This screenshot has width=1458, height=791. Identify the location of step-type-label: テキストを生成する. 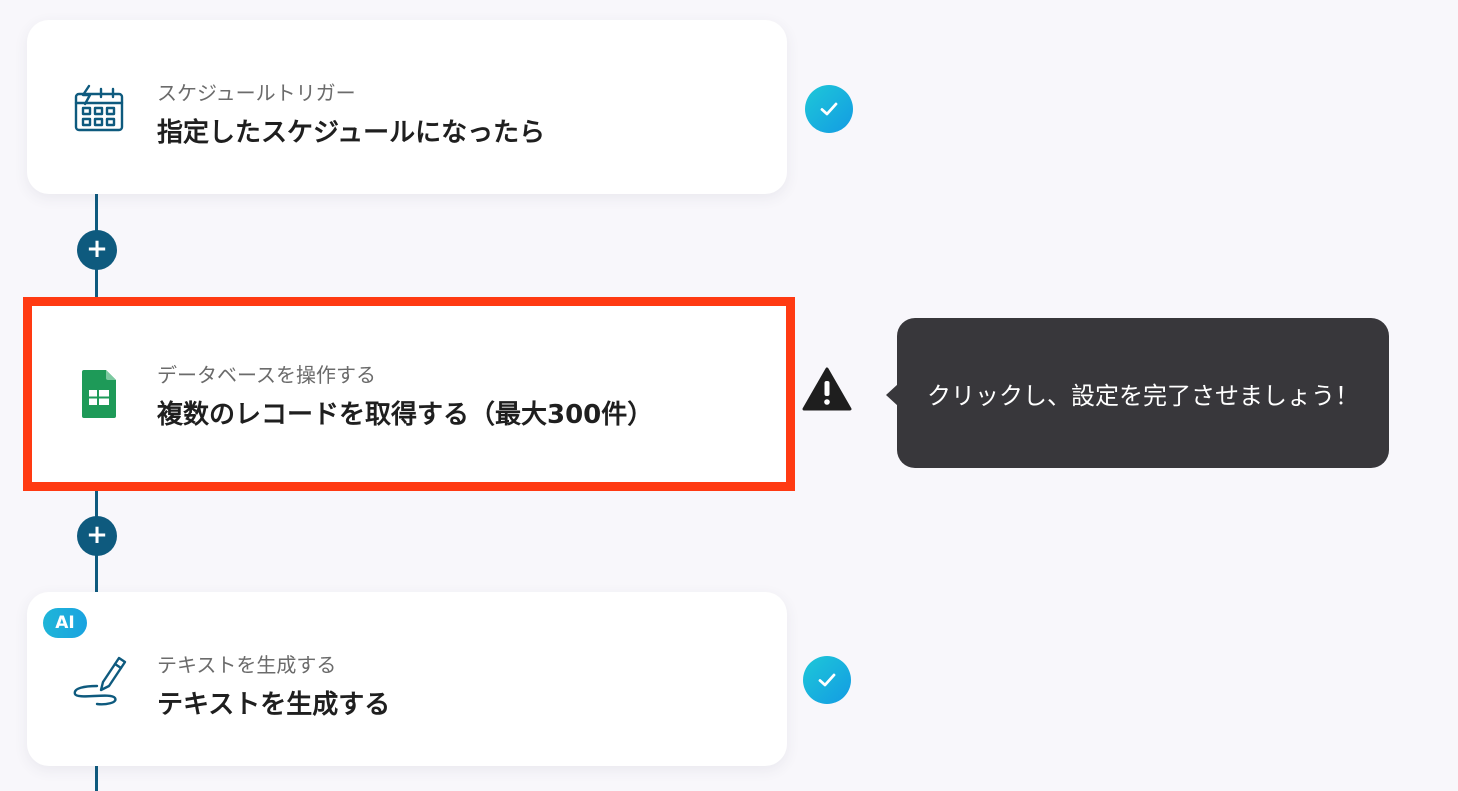
(247, 665).